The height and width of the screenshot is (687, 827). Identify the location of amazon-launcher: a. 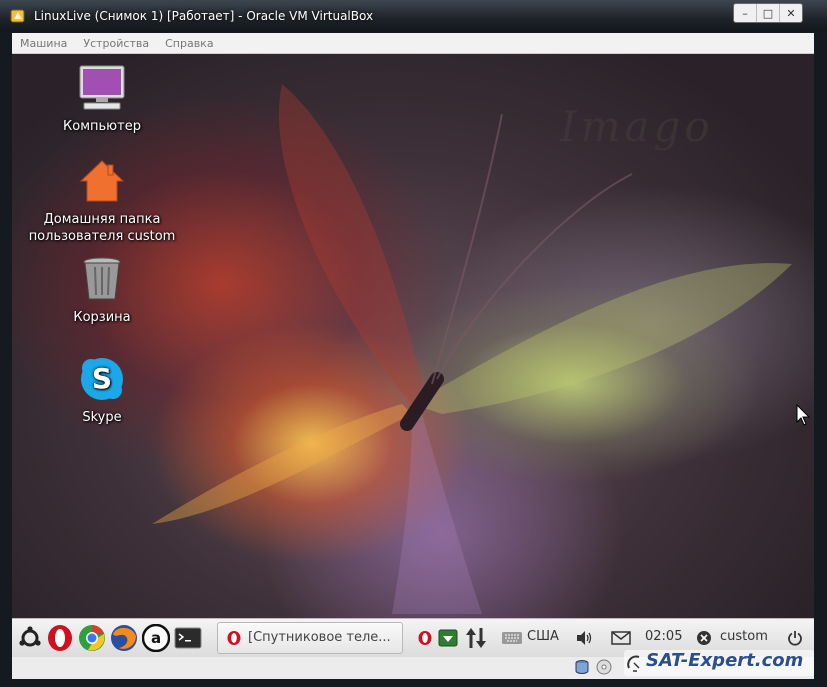
(156, 638).